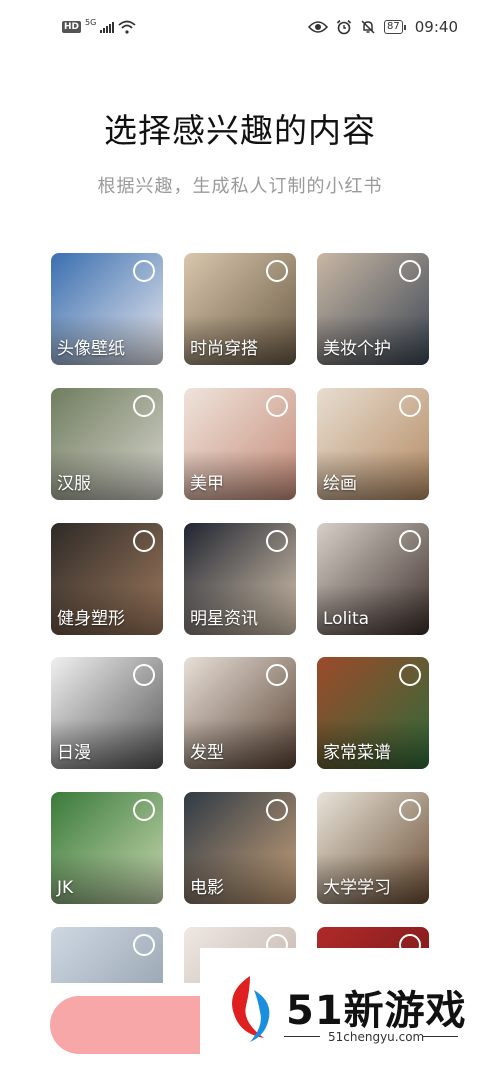 The height and width of the screenshot is (1067, 480). Describe the element at coordinates (127, 27) in the screenshot. I see `wifi-icon` at that location.